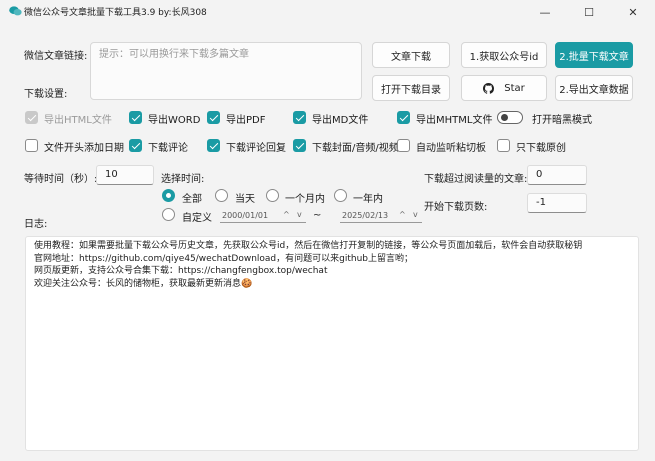 Image resolution: width=655 pixels, height=461 pixels. Describe the element at coordinates (135, 117) in the screenshot. I see `export-word-checkbox` at that location.